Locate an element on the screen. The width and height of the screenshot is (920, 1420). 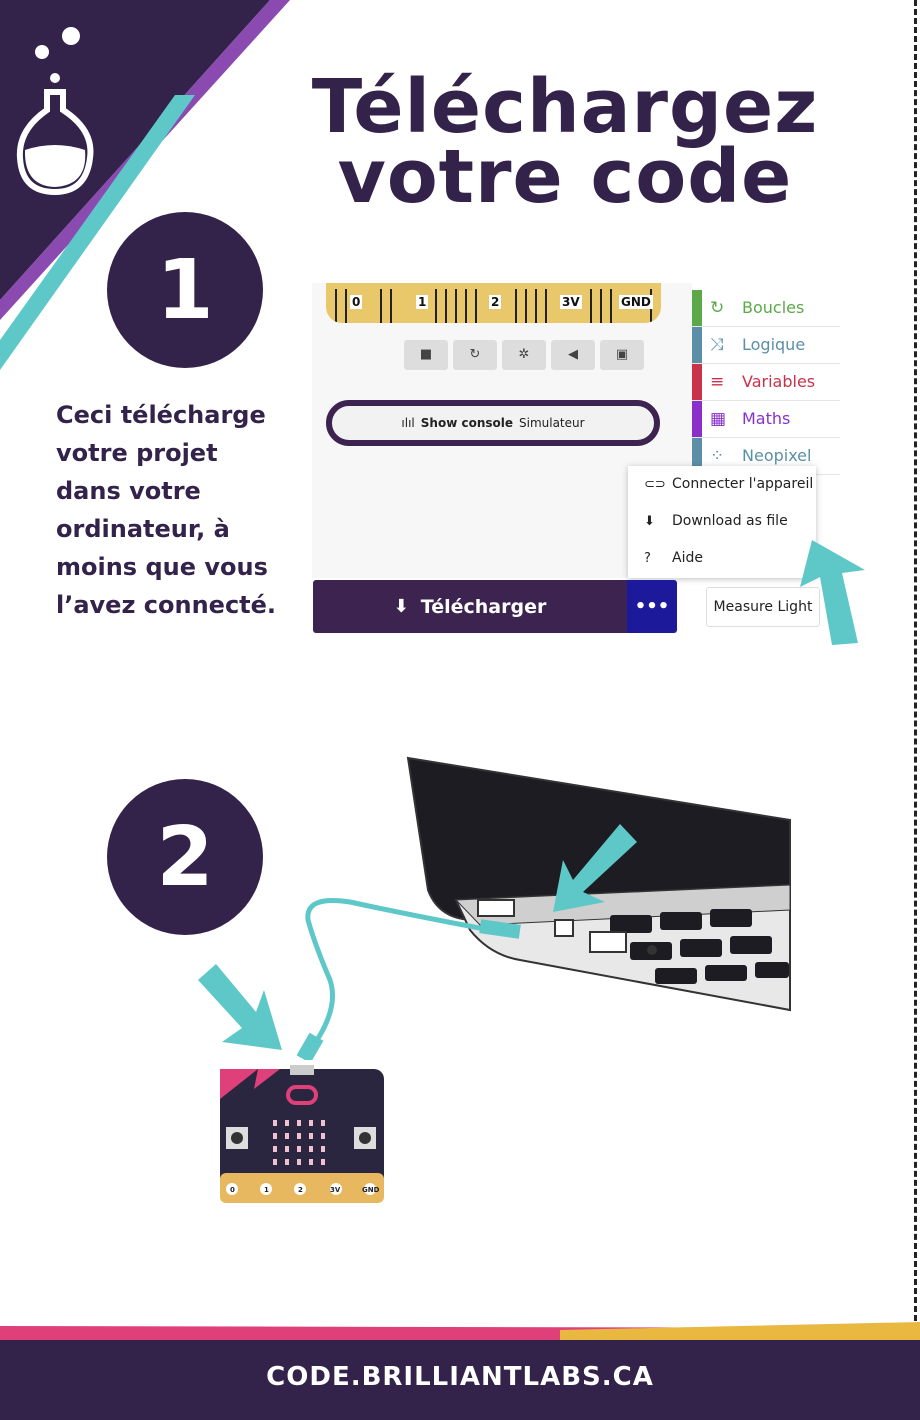
category-label: Maths is located at coordinates (766, 418).